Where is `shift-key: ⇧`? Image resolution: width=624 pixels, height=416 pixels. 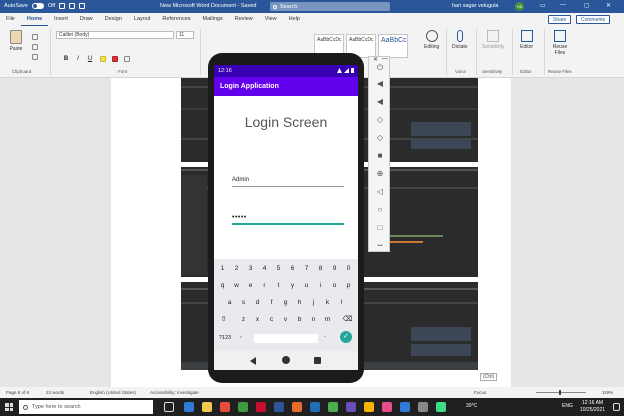 shift-key: ⇧ is located at coordinates (223, 320).